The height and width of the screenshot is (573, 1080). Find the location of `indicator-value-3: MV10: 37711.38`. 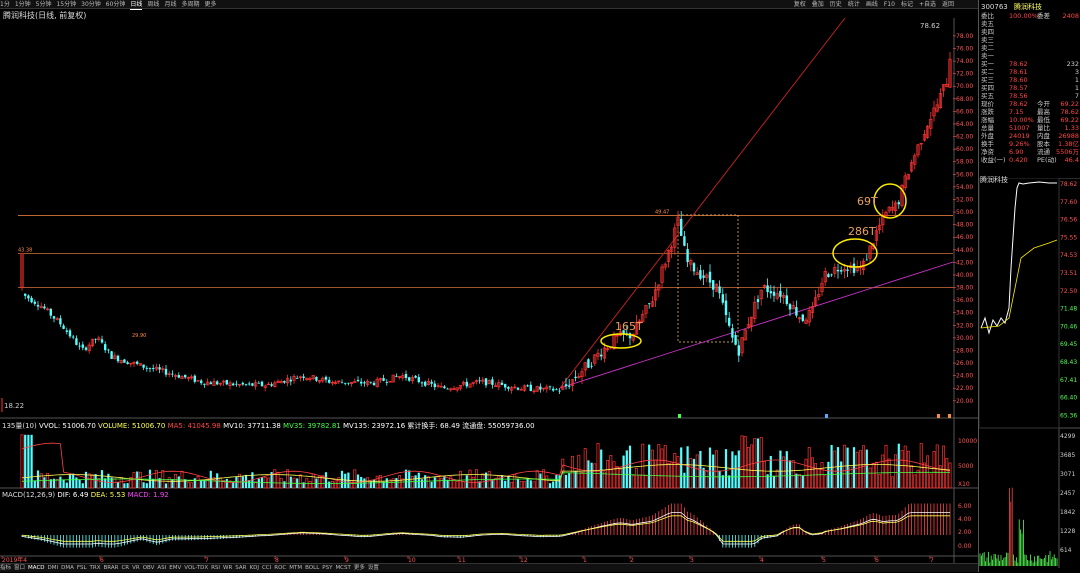

indicator-value-3: MV10: 37711.38 is located at coordinates (253, 426).